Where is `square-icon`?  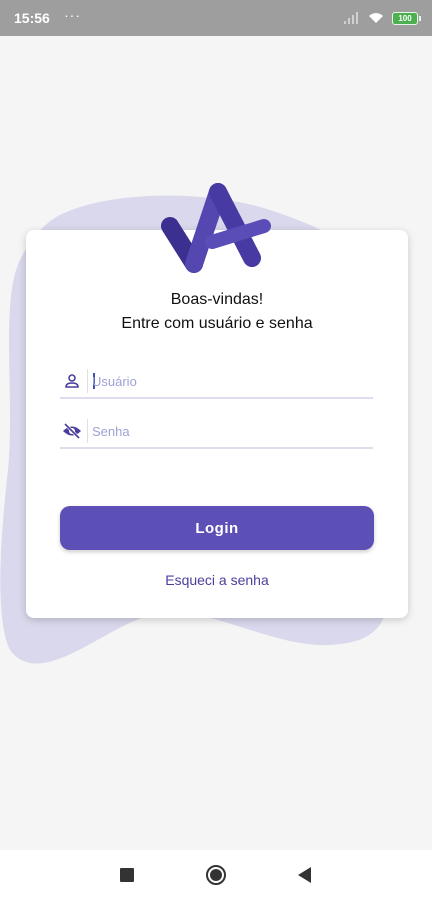
square-icon is located at coordinates (127, 875).